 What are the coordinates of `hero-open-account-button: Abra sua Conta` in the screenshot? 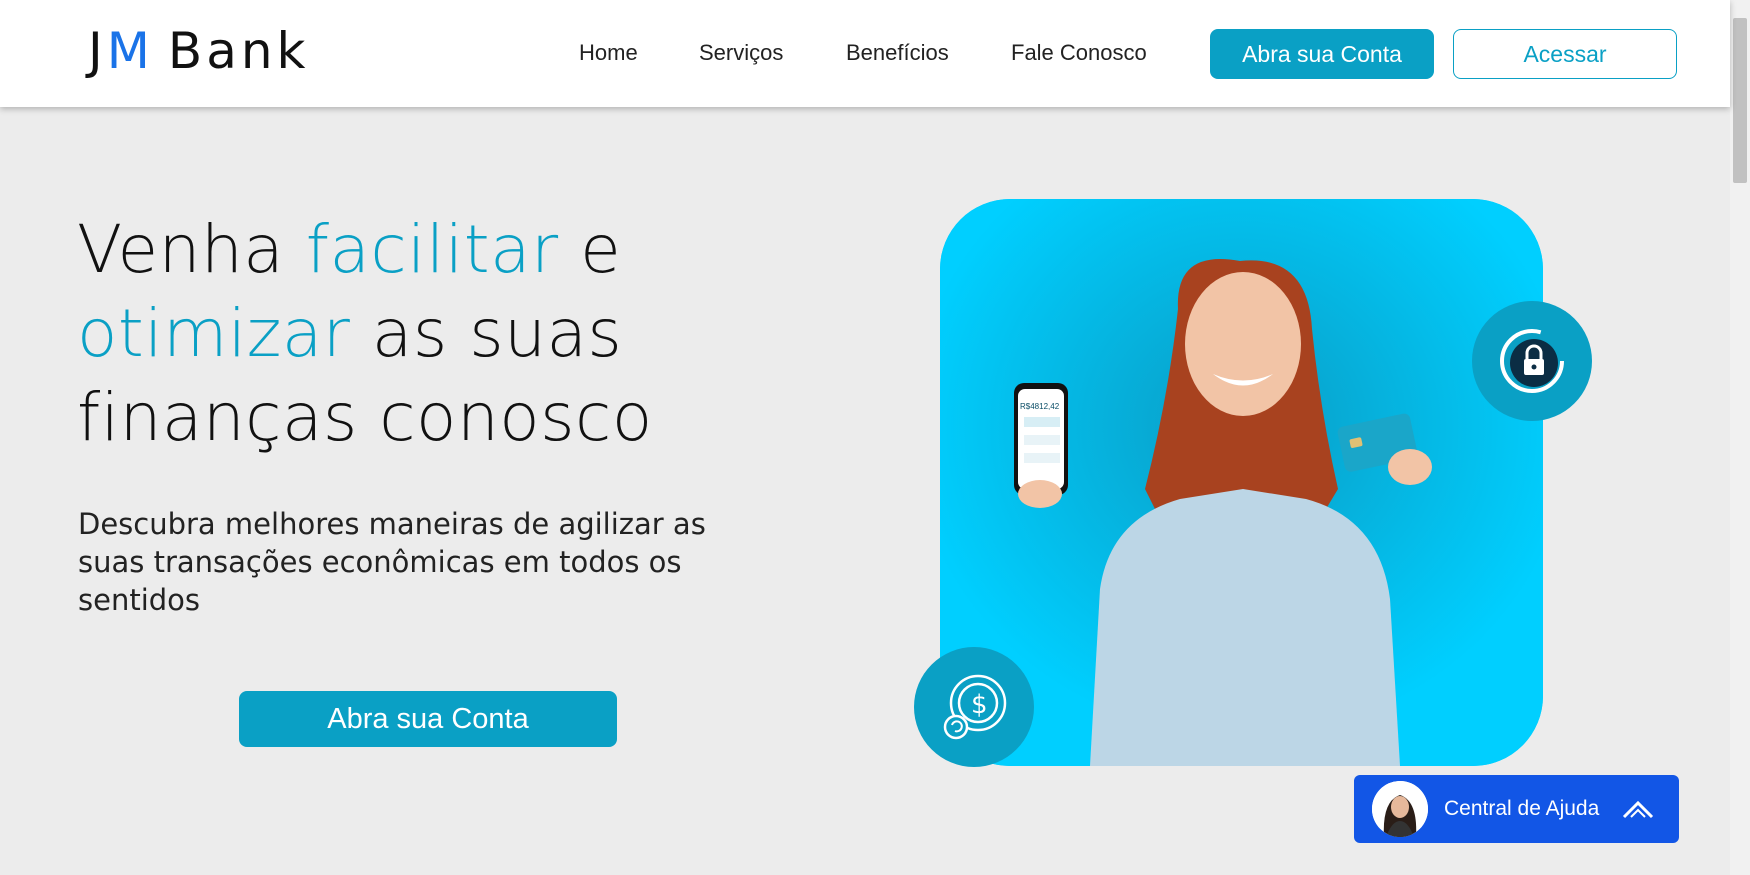 It's located at (428, 719).